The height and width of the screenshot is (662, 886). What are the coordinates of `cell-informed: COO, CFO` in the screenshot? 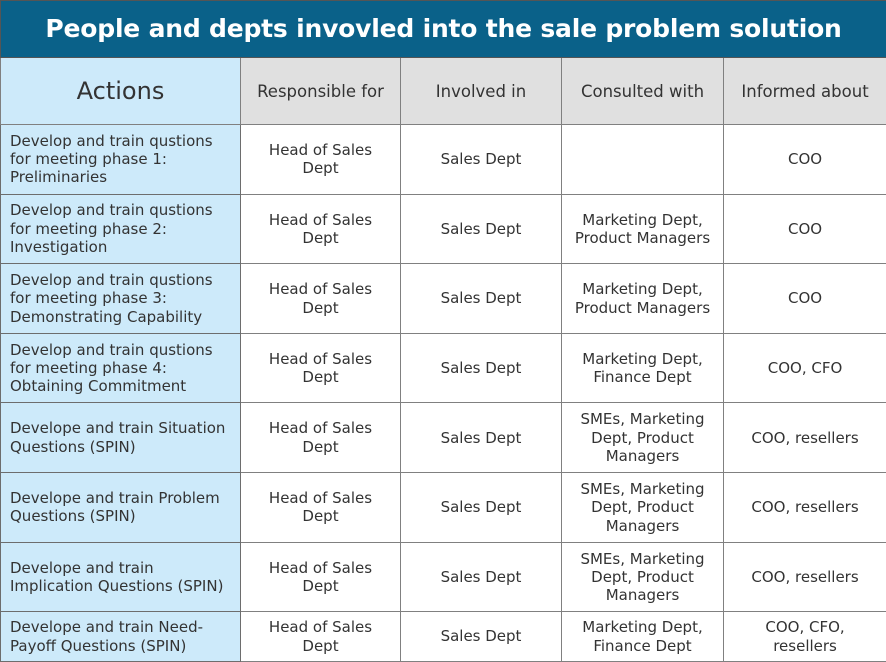 It's located at (804, 368).